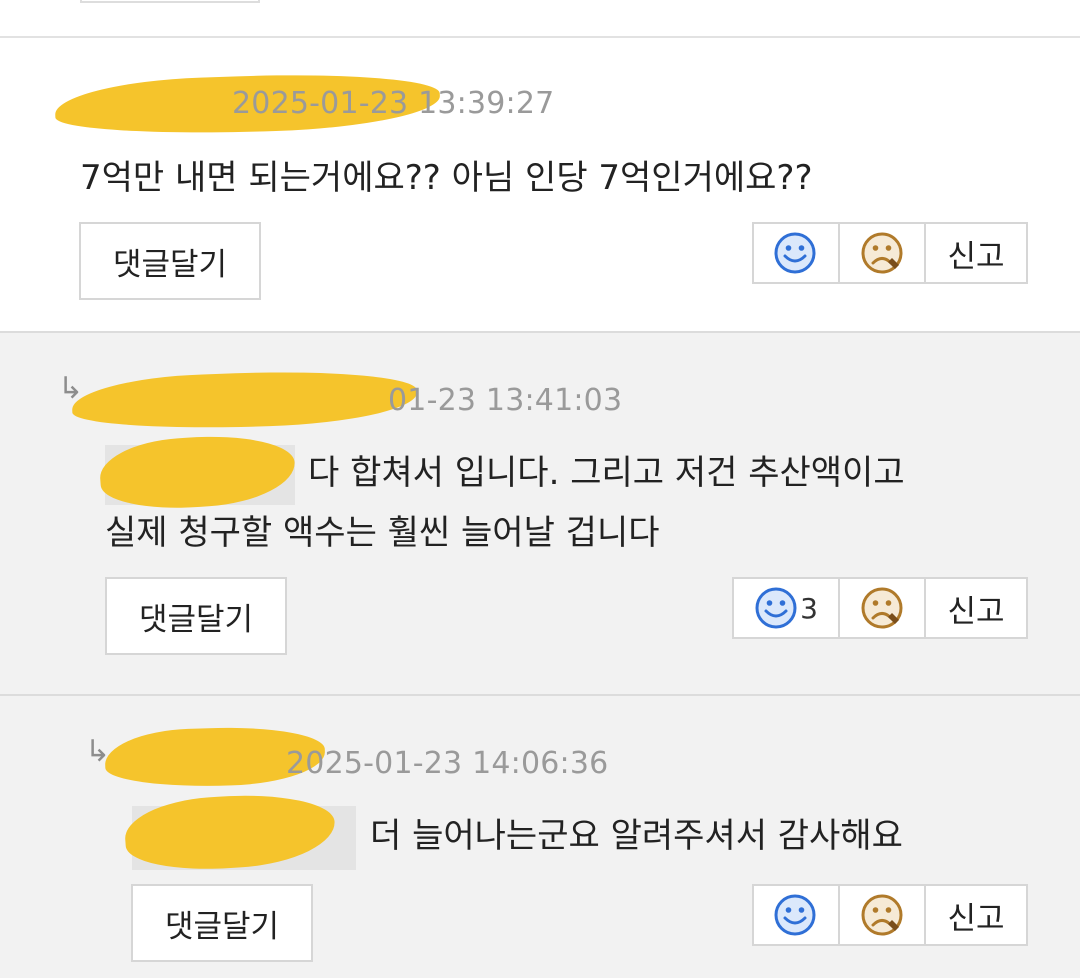  What do you see at coordinates (170, 1) in the screenshot?
I see `previous-reply-button-edge` at bounding box center [170, 1].